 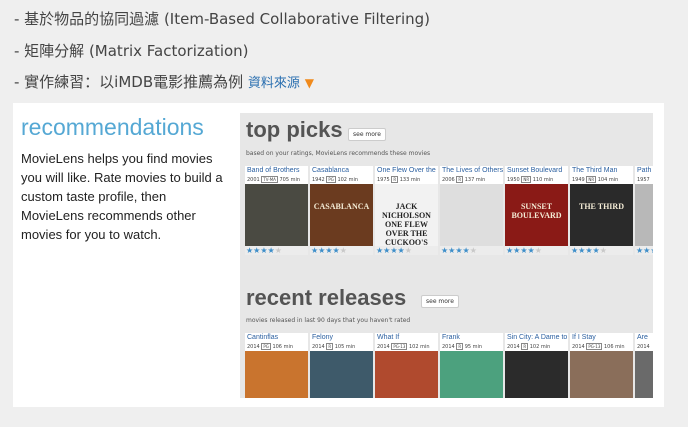 I want to click on movie-poster: SUNSET BOULEVARD, so click(x=536, y=215).